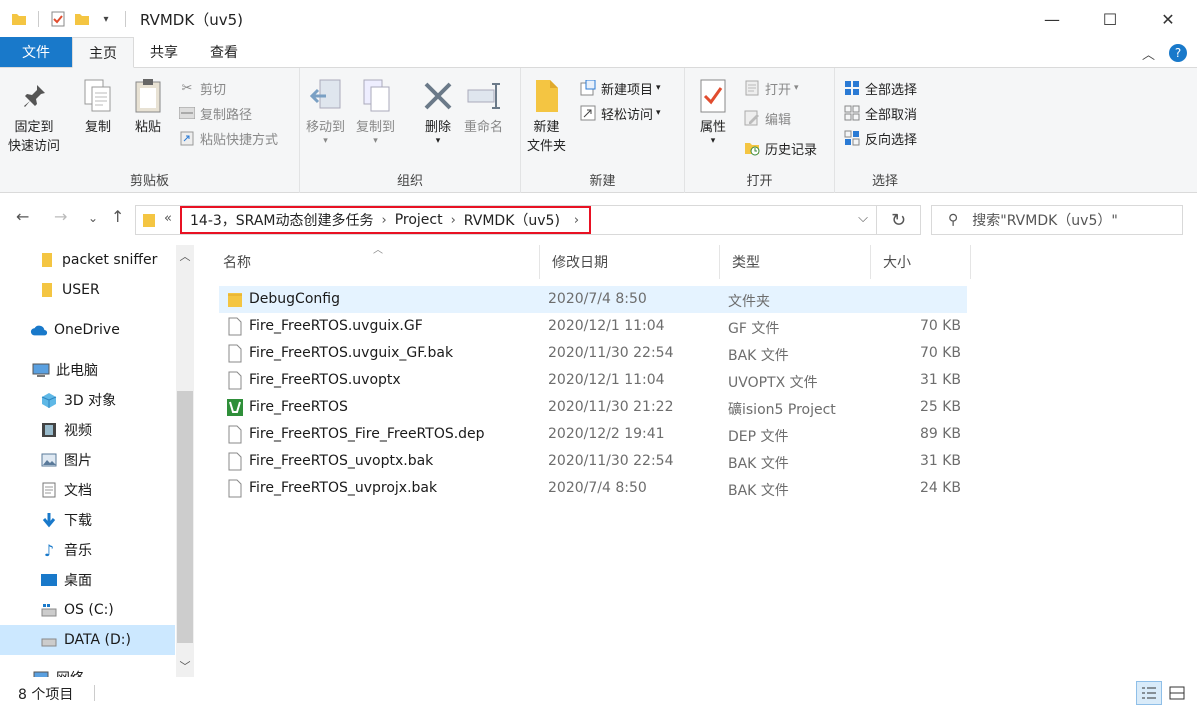  I want to click on overflow-chevron: «, so click(168, 218).